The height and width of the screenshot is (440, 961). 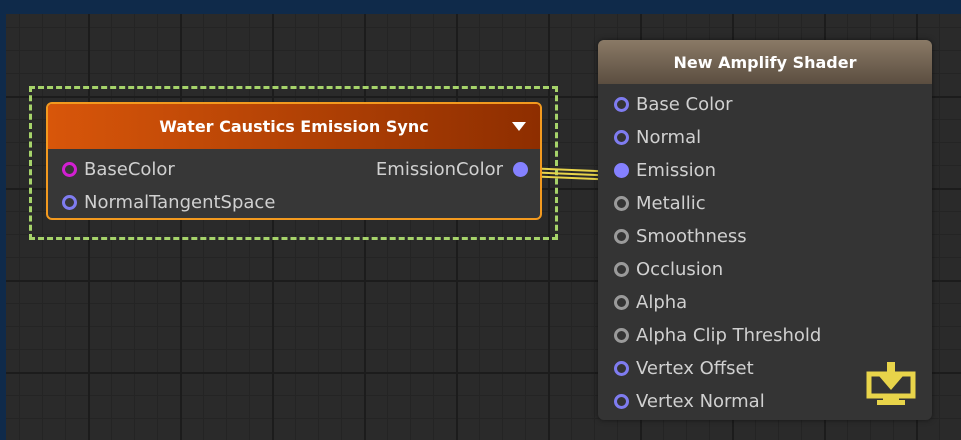 I want to click on input-port-smoothness: Smoothness, so click(x=680, y=236).